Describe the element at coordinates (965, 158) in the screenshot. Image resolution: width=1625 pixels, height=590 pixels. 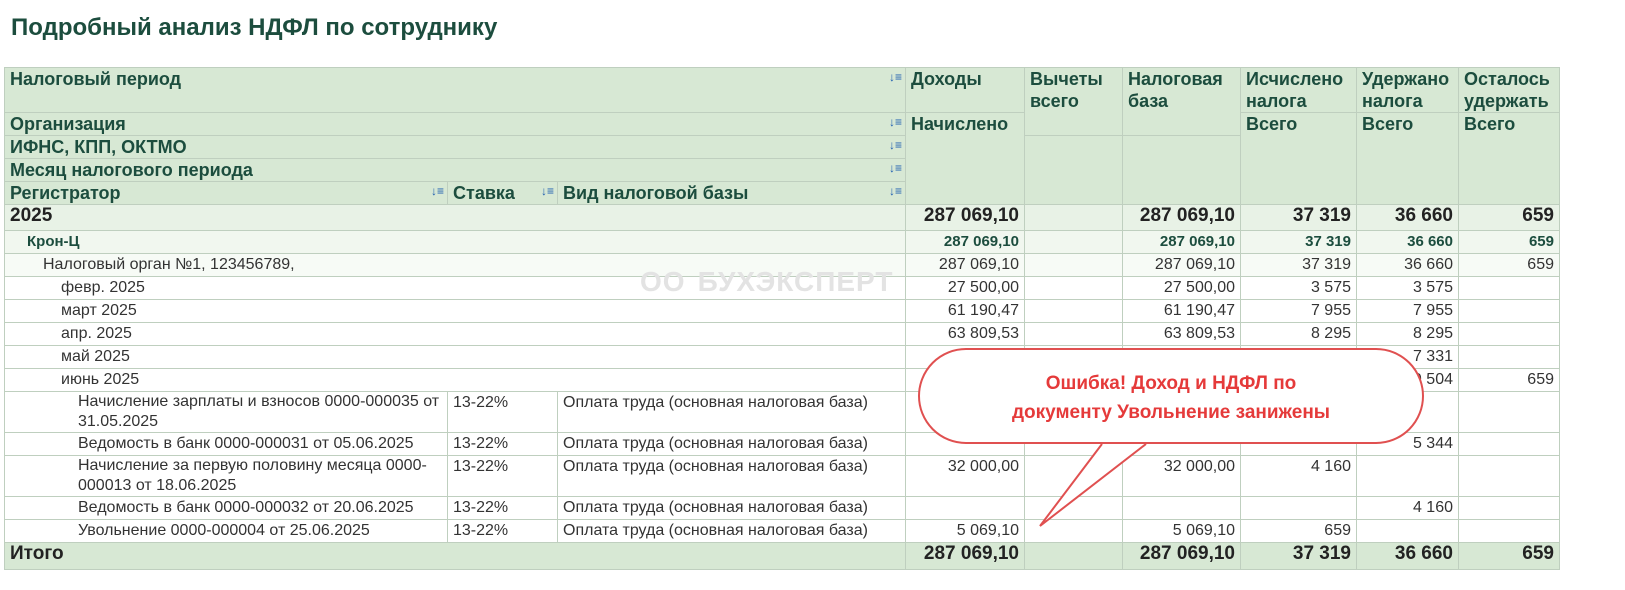
I see `header-income-accrued: Начислено` at that location.